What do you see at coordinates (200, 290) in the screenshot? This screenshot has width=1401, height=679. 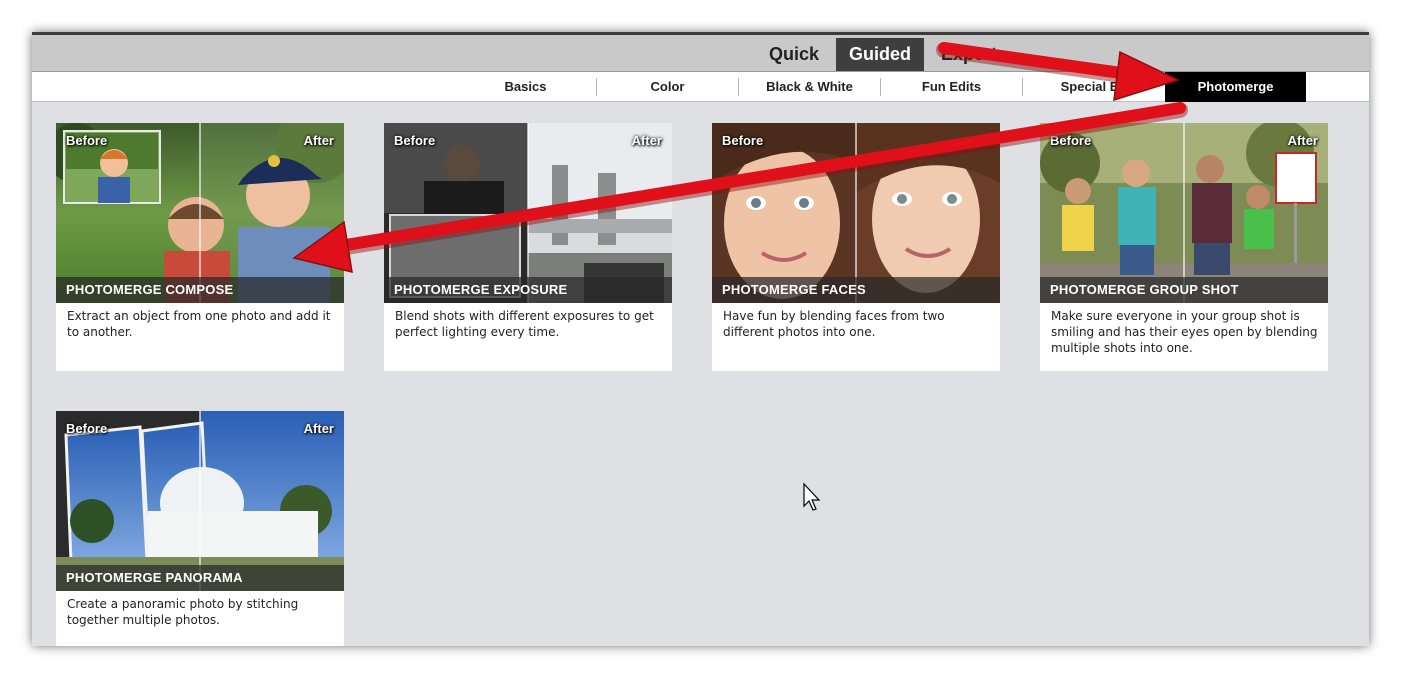 I see `card-title: PHOTOMERGE COMPOSE` at bounding box center [200, 290].